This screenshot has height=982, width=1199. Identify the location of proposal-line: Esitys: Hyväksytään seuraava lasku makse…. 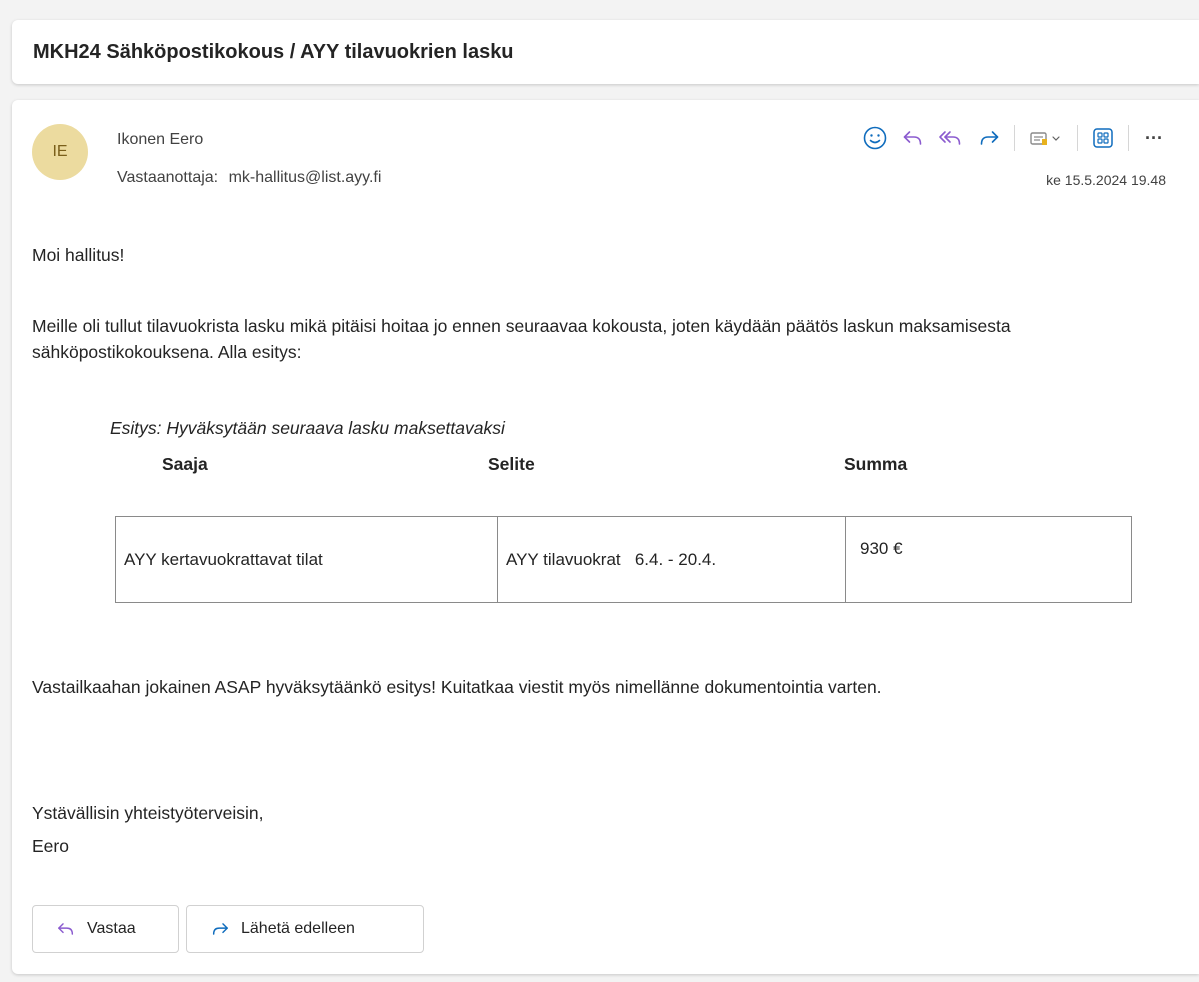
(307, 428).